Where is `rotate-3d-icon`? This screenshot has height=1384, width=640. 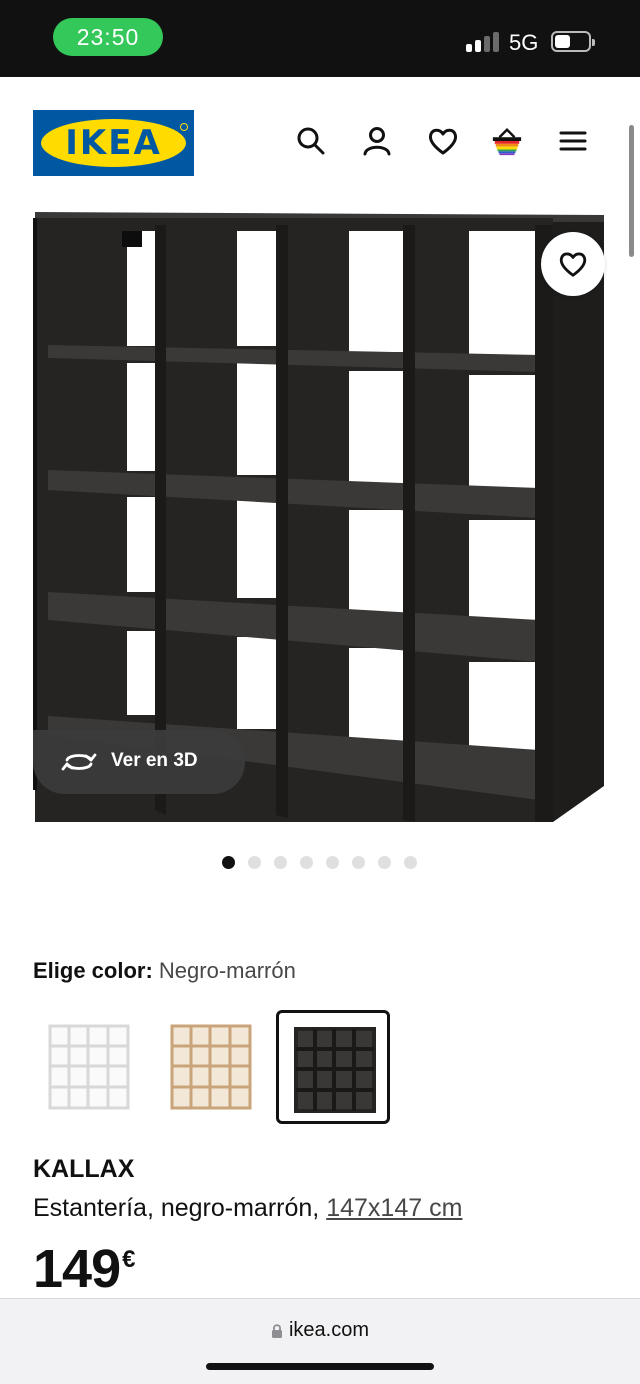 rotate-3d-icon is located at coordinates (79, 762).